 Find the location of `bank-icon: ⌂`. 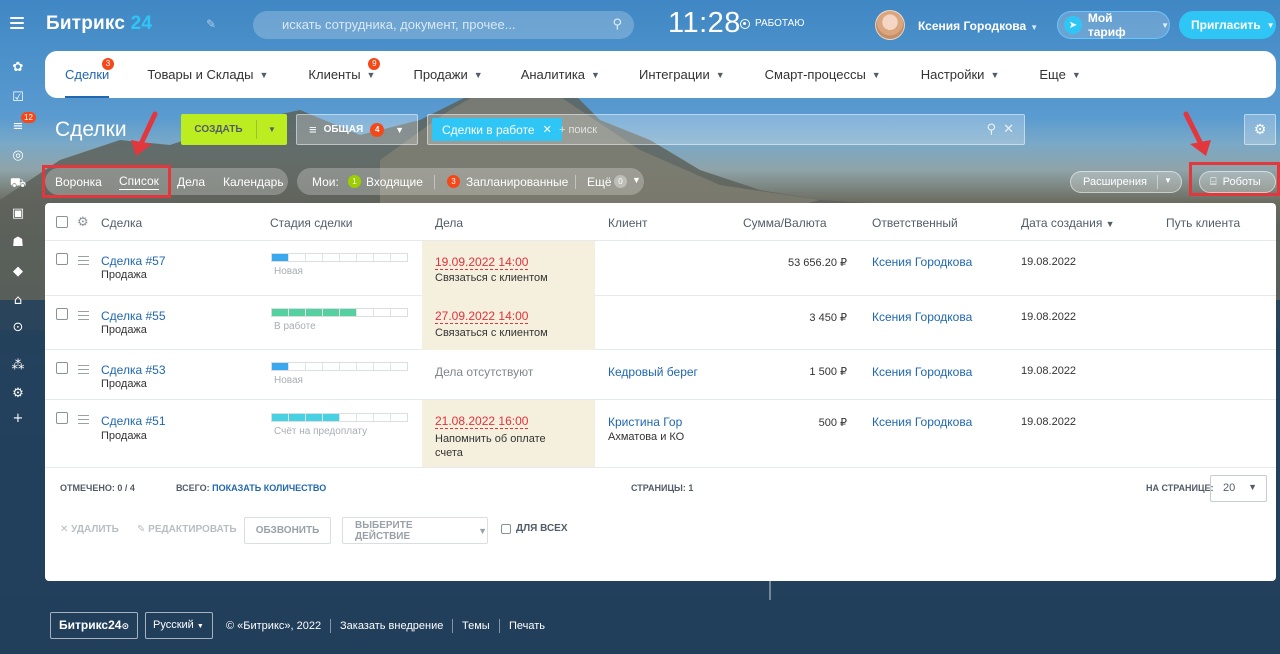

bank-icon: ⌂ is located at coordinates (18, 300).